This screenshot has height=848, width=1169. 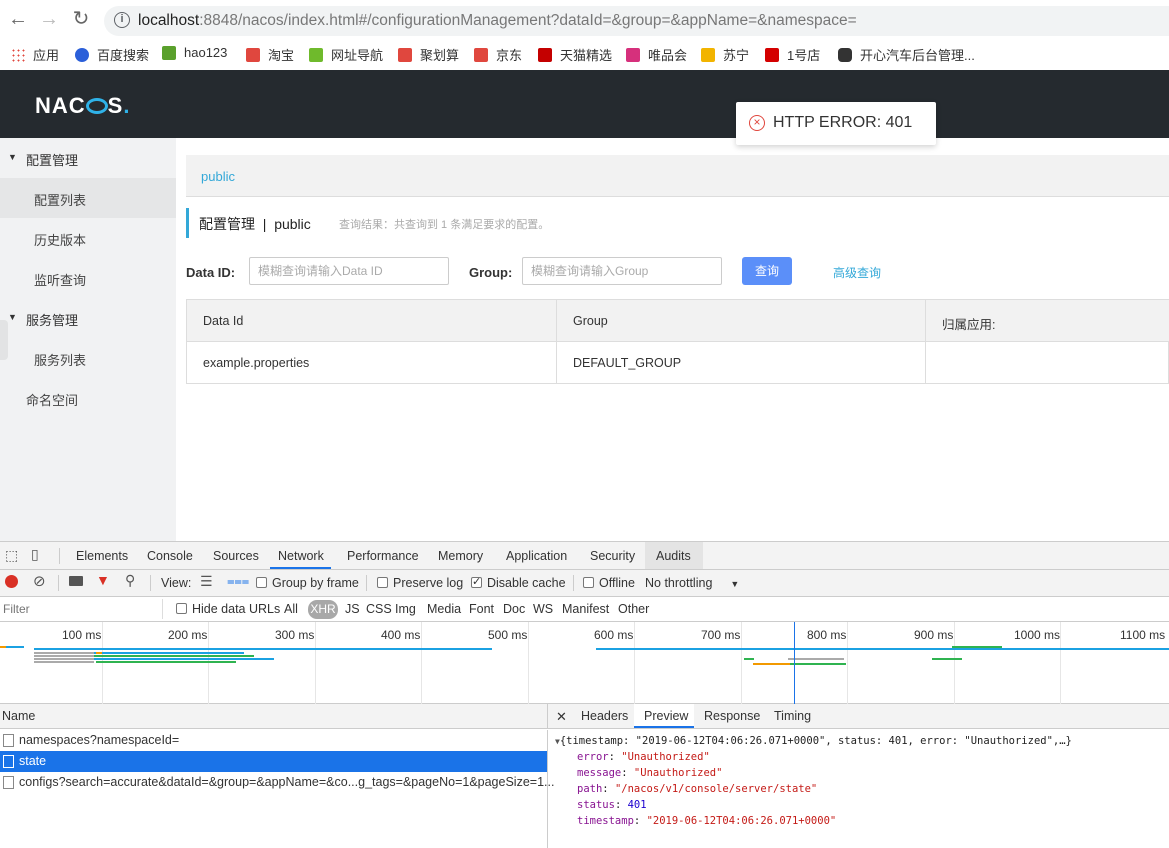 I want to click on sidebar-group-config: ▼ 配置管理, so click(x=88, y=158).